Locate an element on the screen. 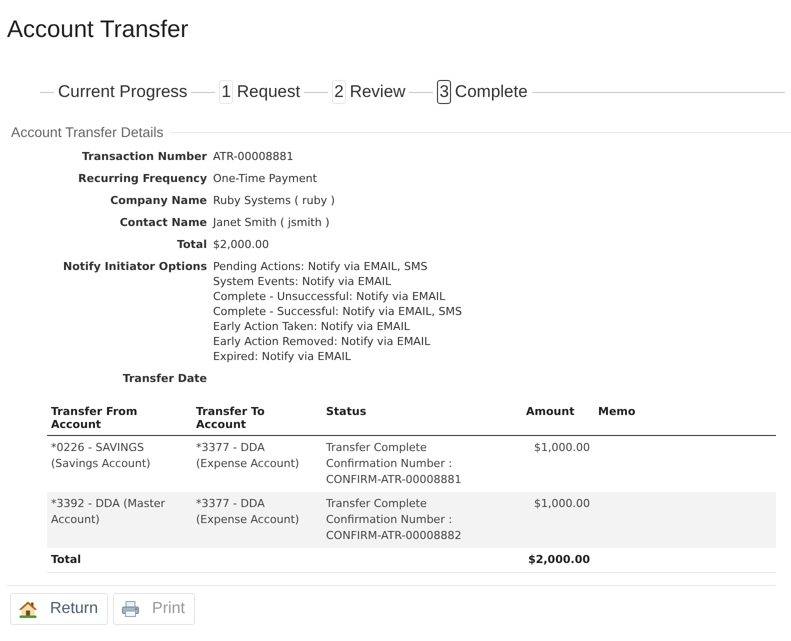 This screenshot has width=791, height=641. field-label: Company Name is located at coordinates (158, 200).